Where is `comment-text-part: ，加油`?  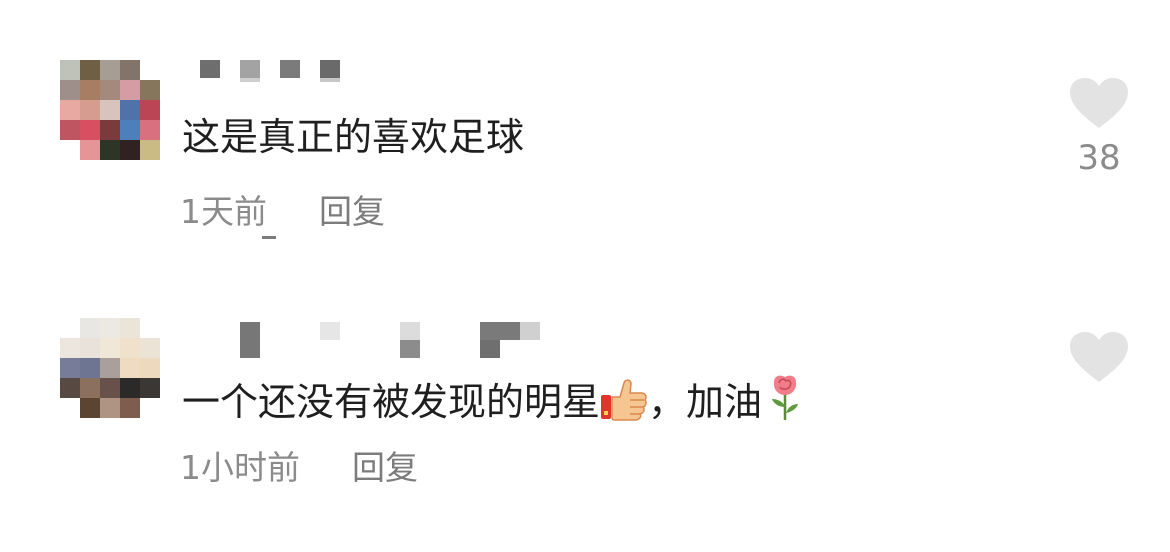 comment-text-part: ，加油 is located at coordinates (705, 402).